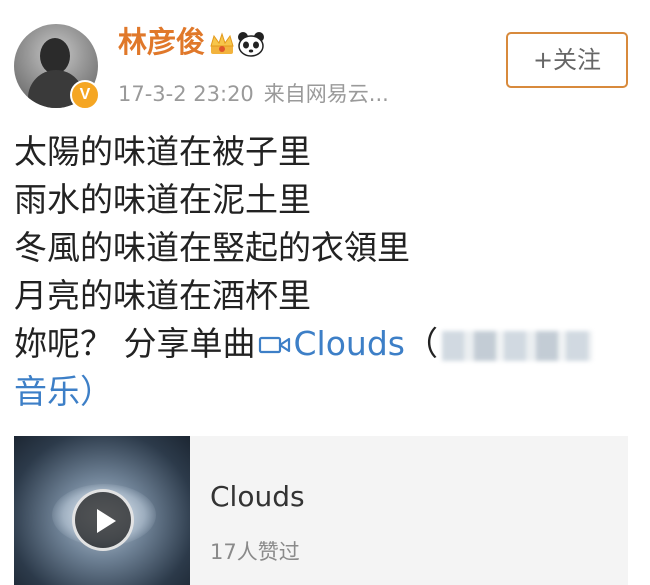 The width and height of the screenshot is (650, 585). What do you see at coordinates (162, 199) in the screenshot?
I see `content-line: 雨水的味道在泥土里` at bounding box center [162, 199].